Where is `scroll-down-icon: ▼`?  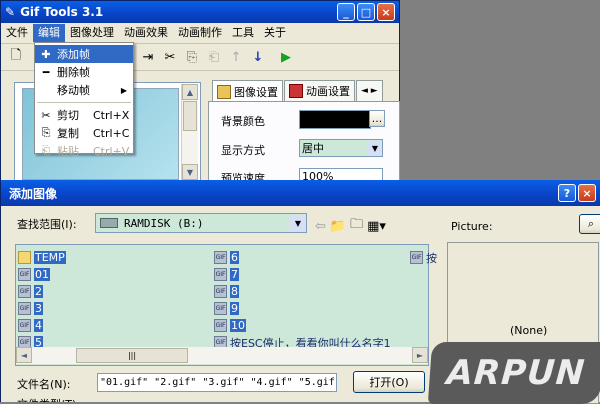 scroll-down-icon: ▼ is located at coordinates (190, 172).